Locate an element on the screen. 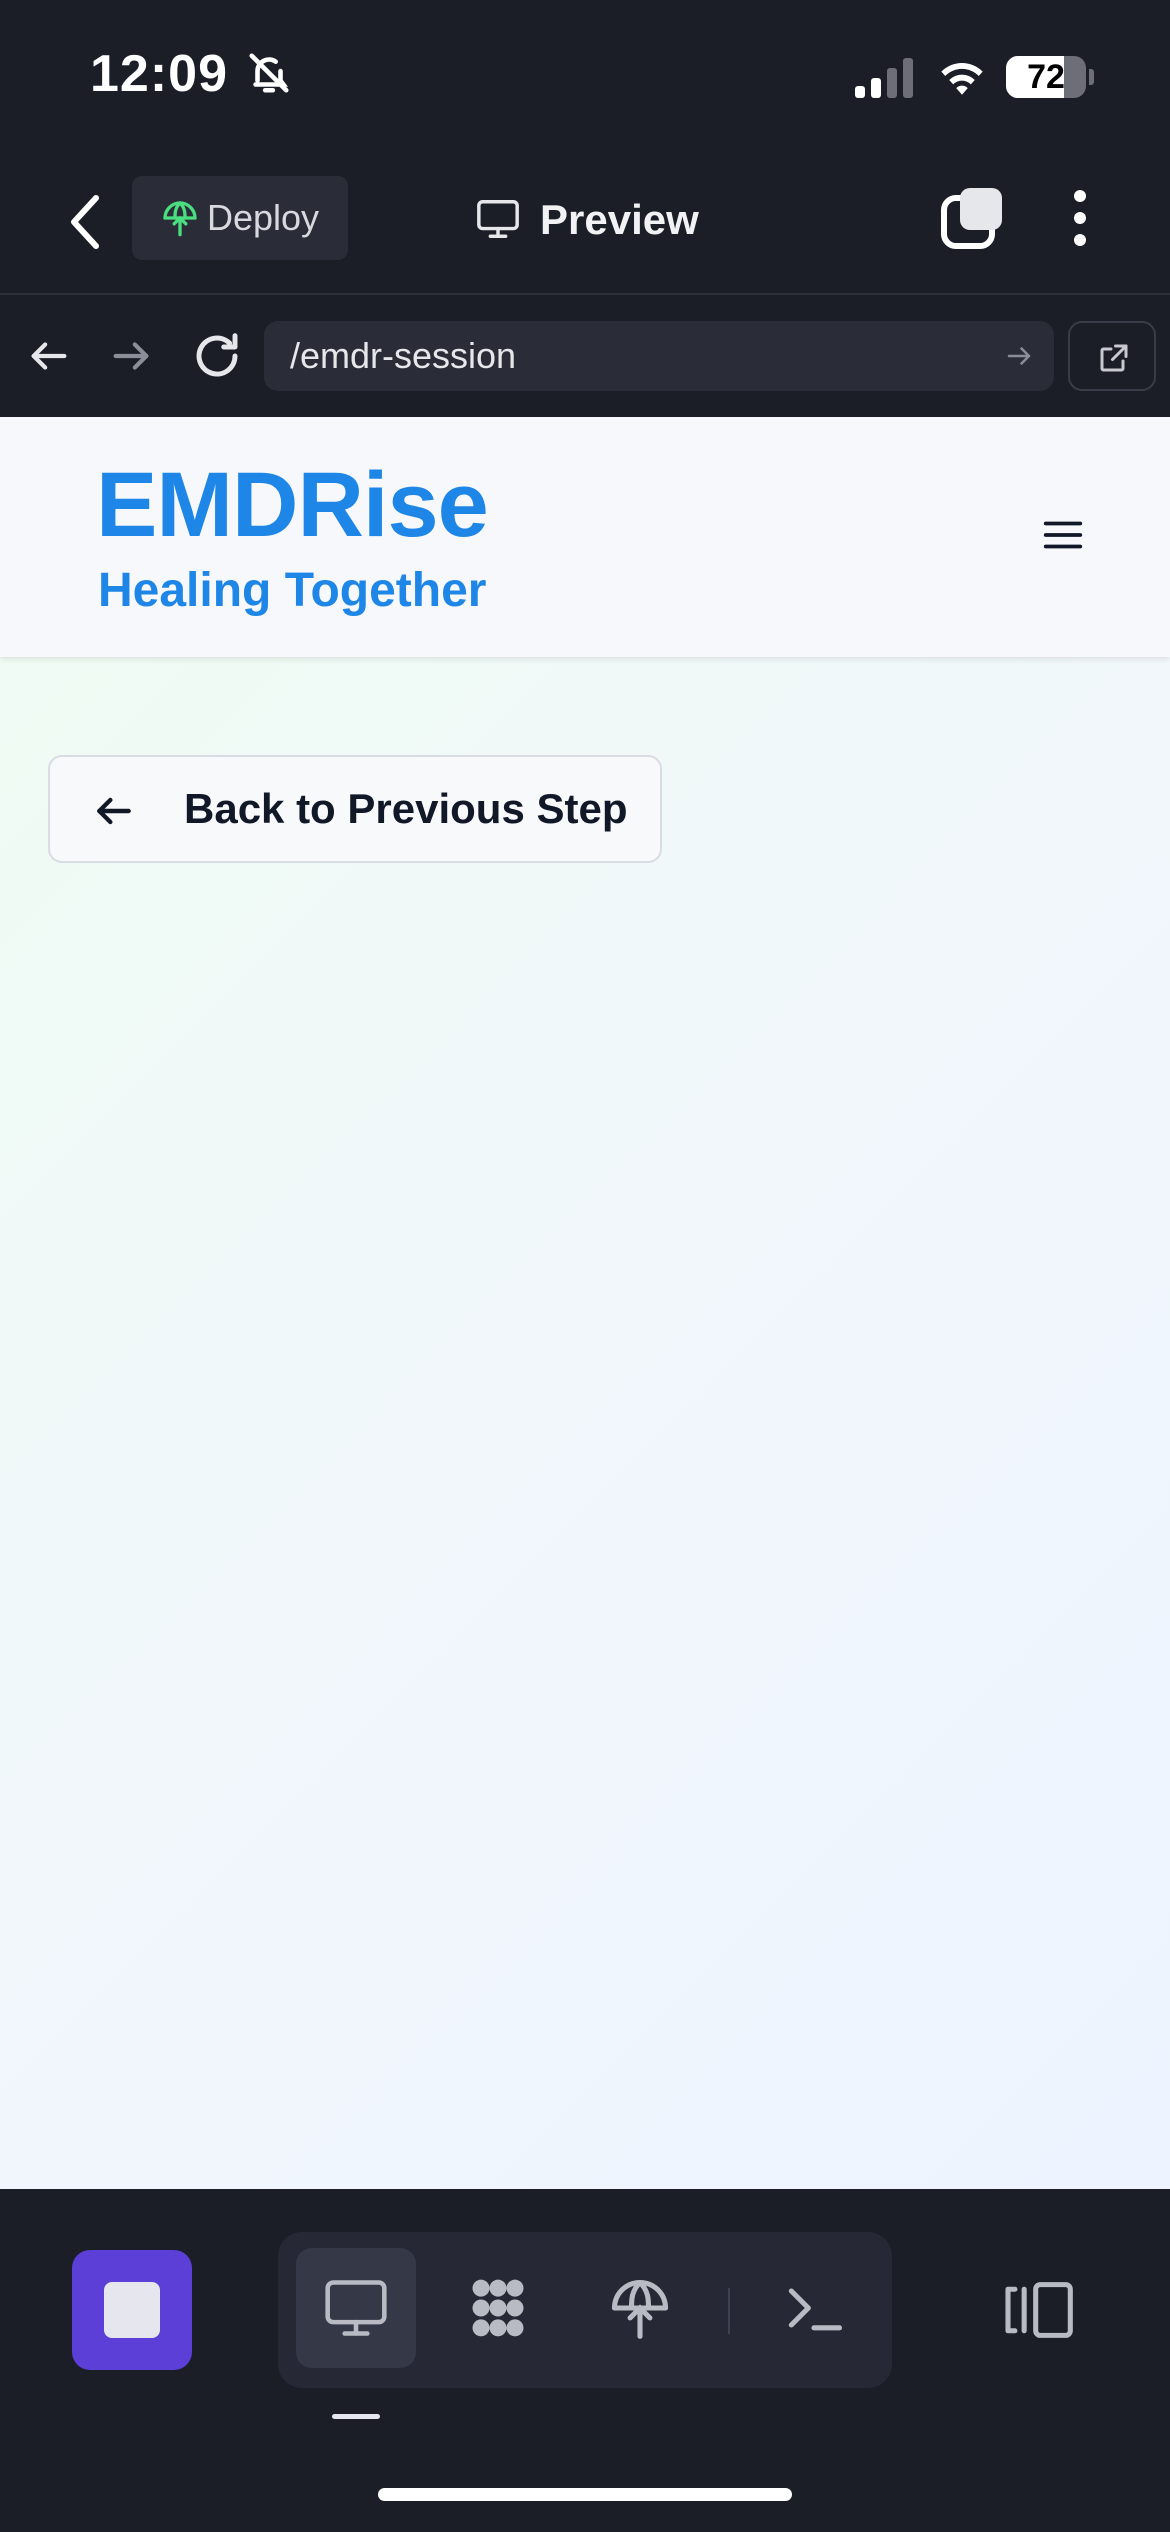 The height and width of the screenshot is (2532, 1170). stop-button is located at coordinates (132, 2310).